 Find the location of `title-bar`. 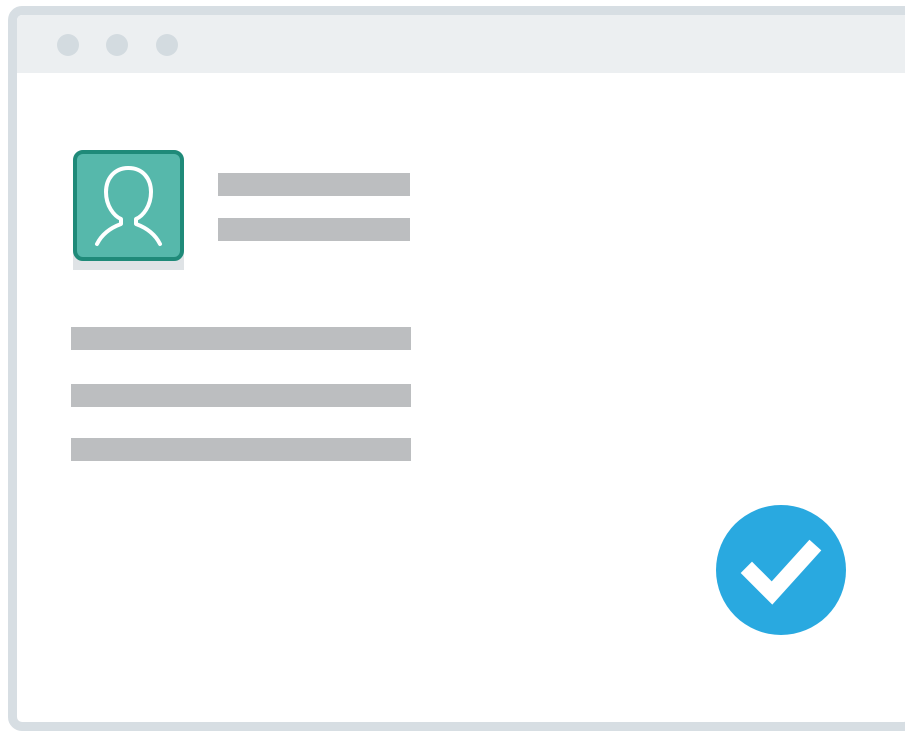

title-bar is located at coordinates (461, 44).